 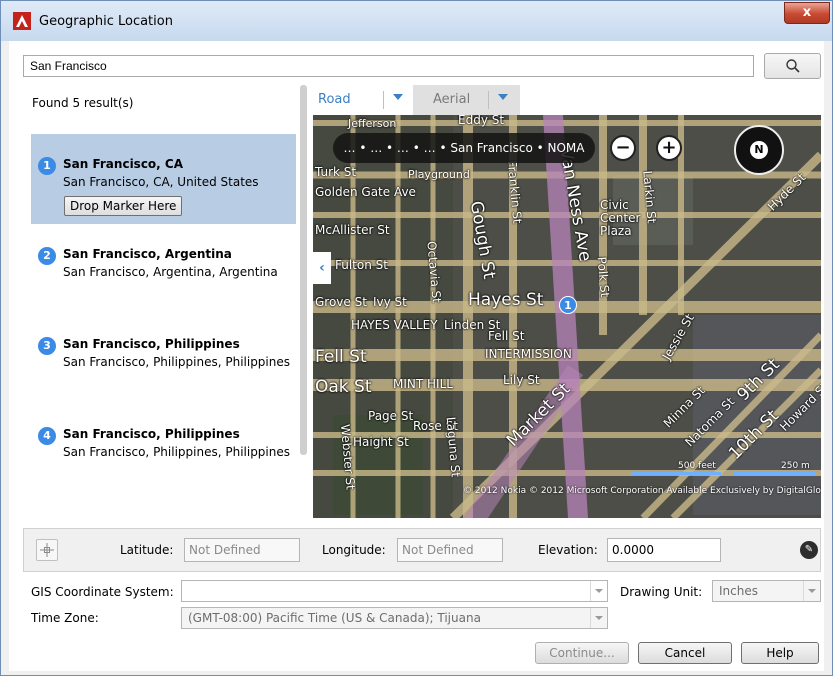 What do you see at coordinates (390, 302) in the screenshot?
I see `map-label: Ivy St` at bounding box center [390, 302].